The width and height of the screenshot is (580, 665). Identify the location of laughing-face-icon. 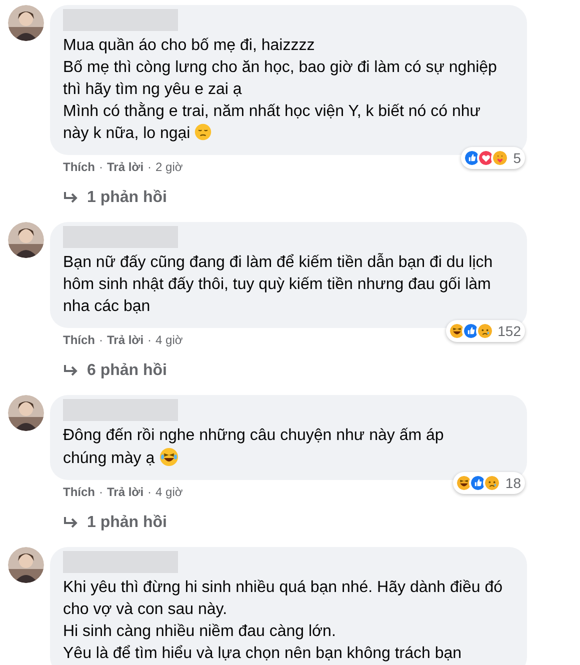
(168, 457).